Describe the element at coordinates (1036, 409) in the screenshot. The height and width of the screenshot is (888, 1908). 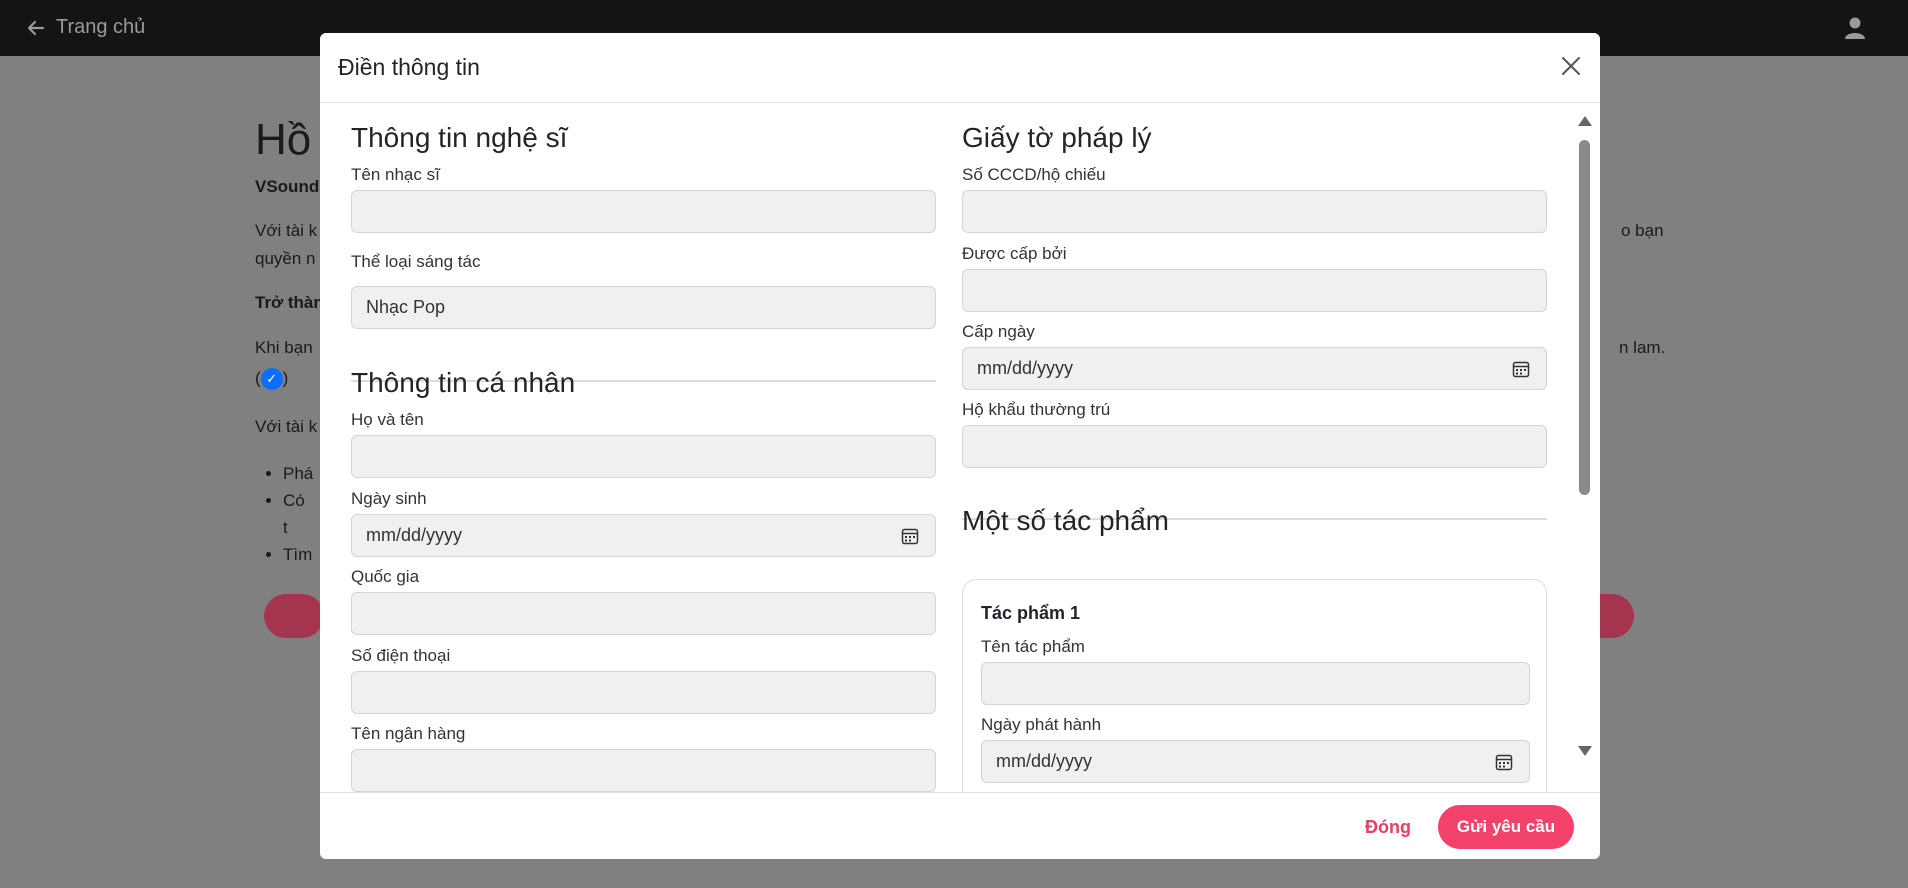
I see `label-residence: Hộ khẩu thường trú` at that location.